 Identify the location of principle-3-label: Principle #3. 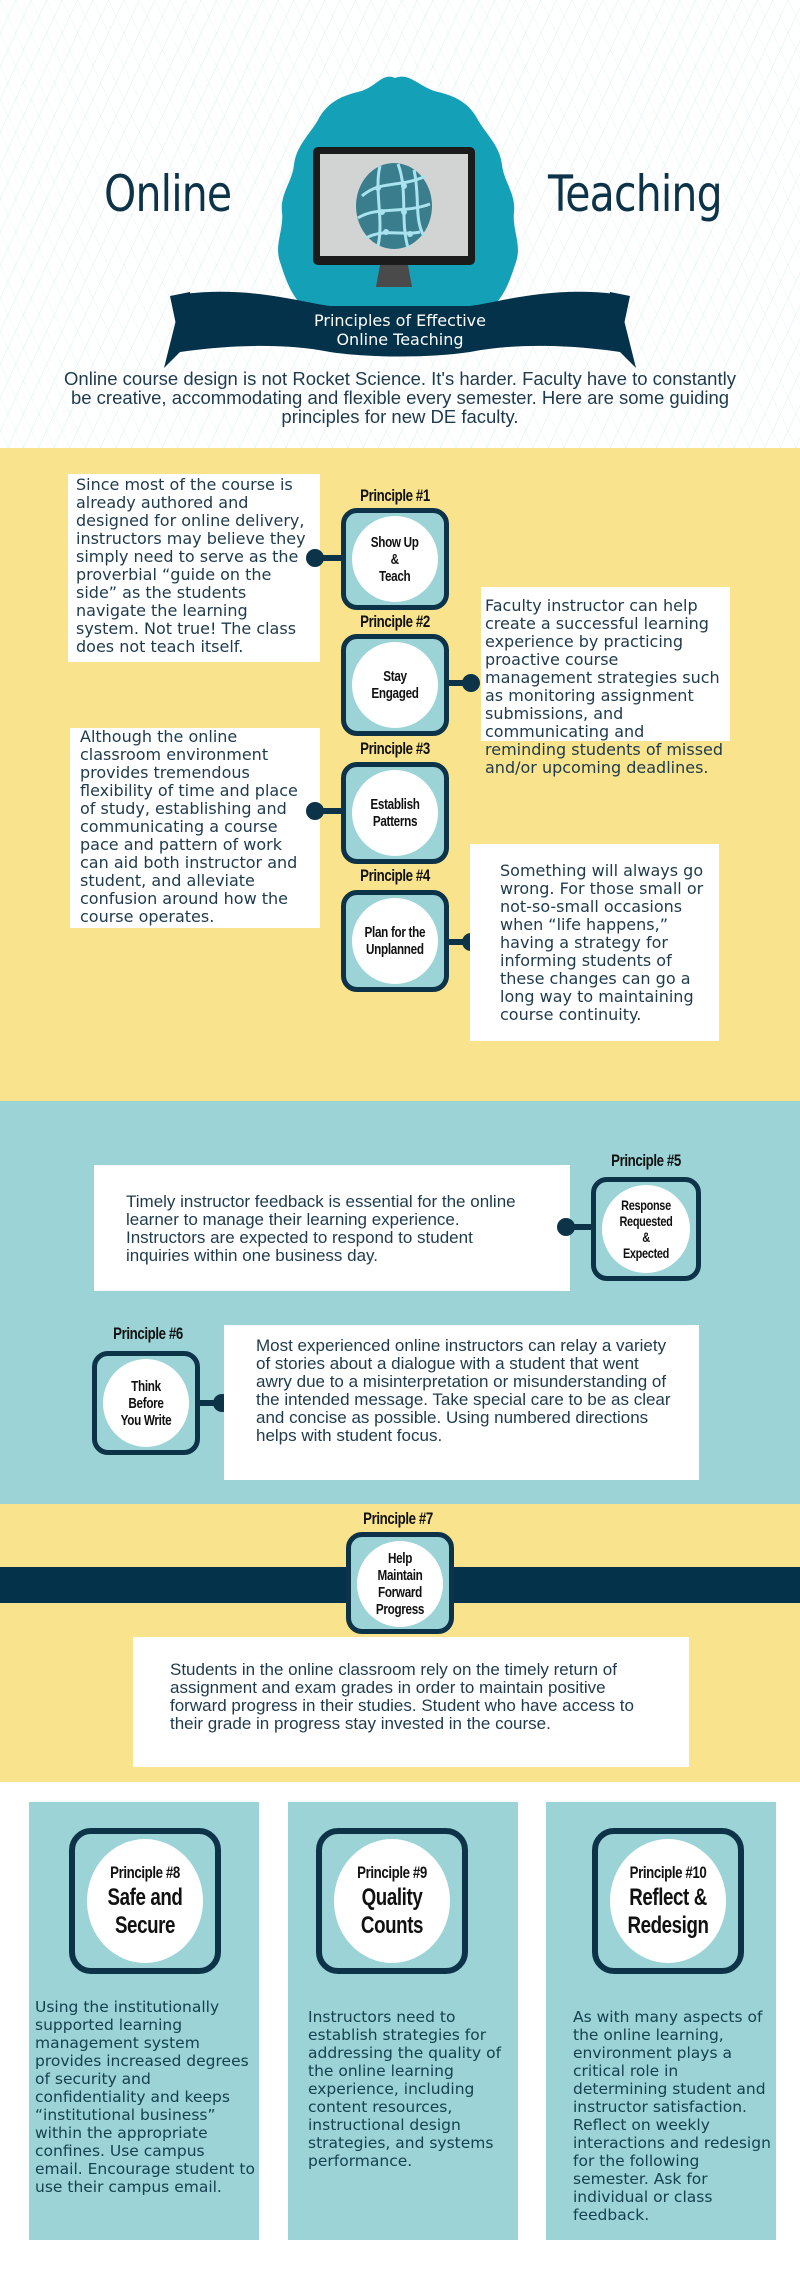
(395, 748).